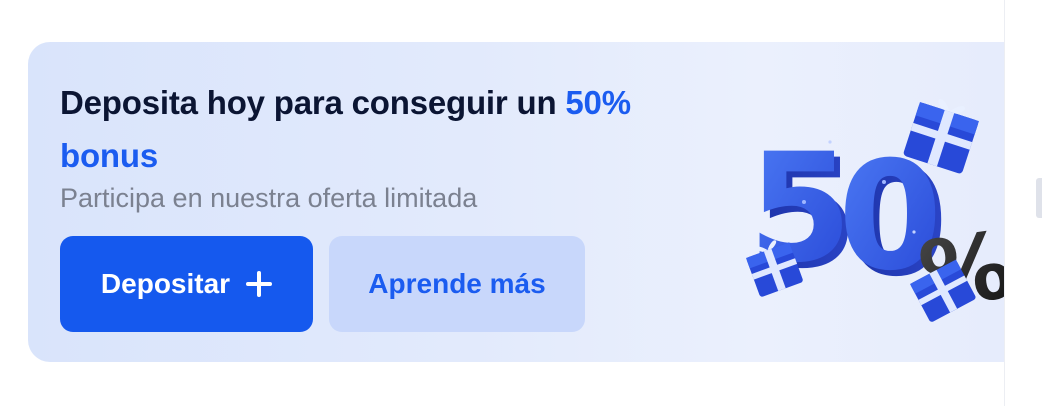 This screenshot has height=406, width=1042. I want to click on deposit-button: Depositar, so click(186, 284).